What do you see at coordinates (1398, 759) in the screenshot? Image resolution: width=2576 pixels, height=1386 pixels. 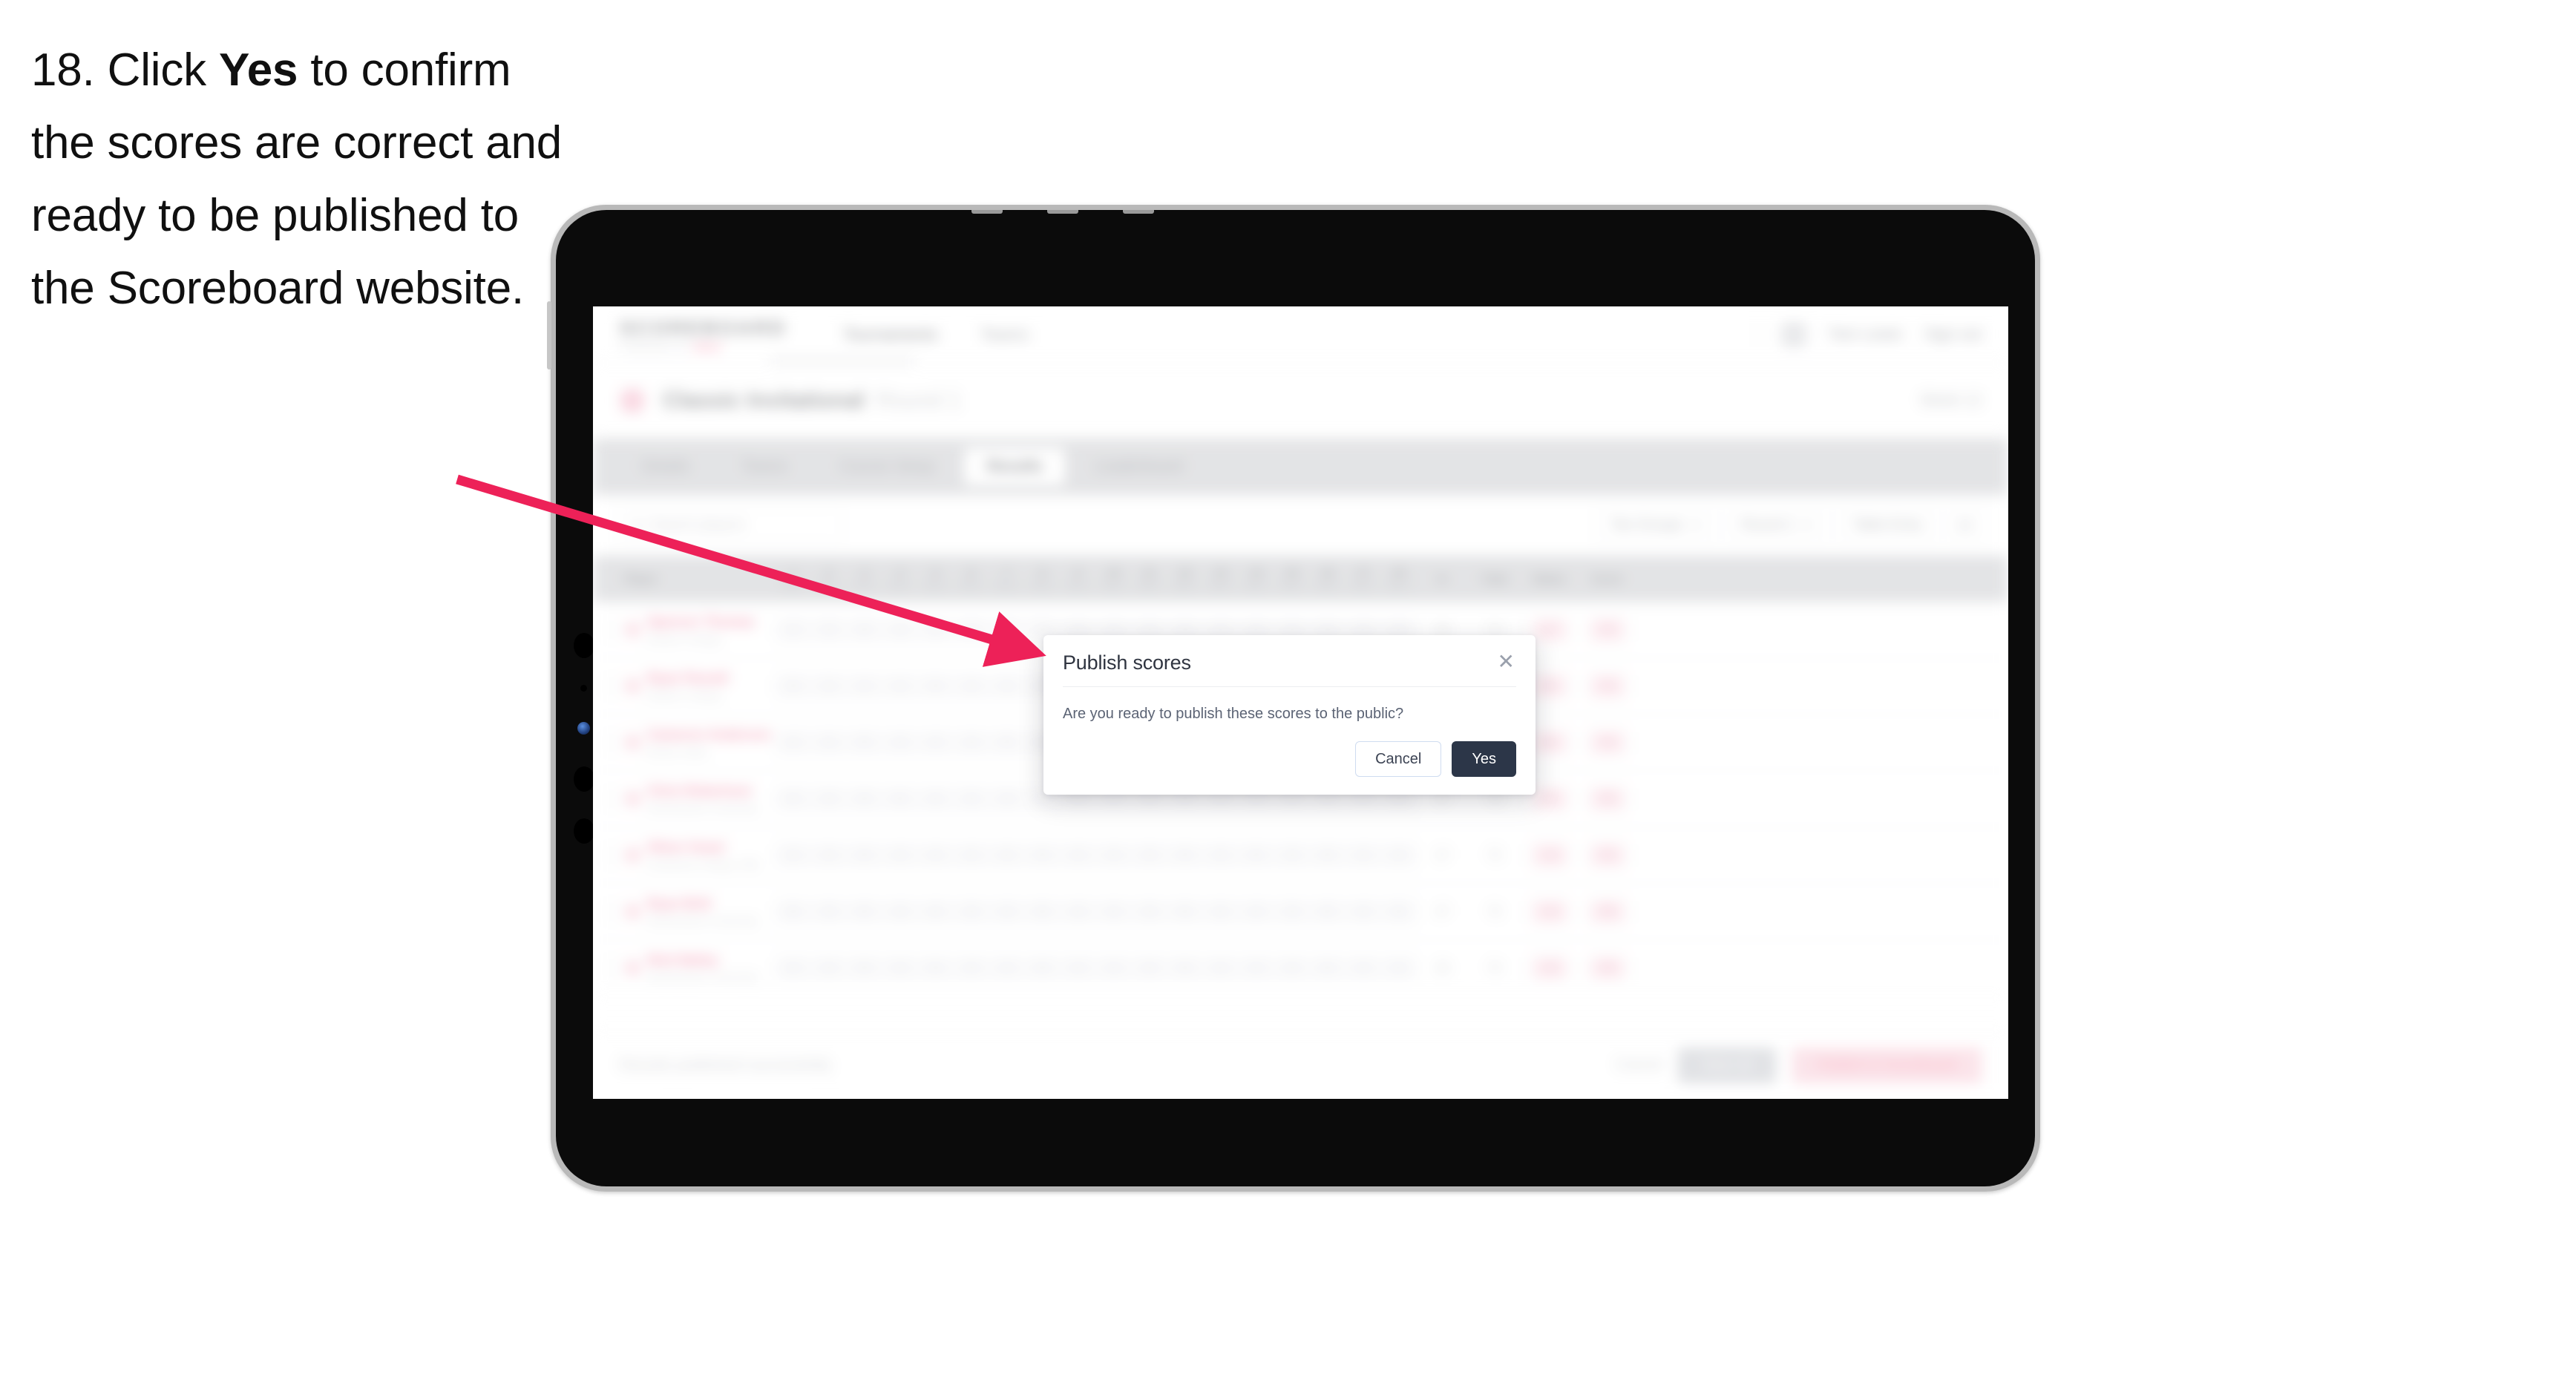 I see `cancel-button: Cancel` at bounding box center [1398, 759].